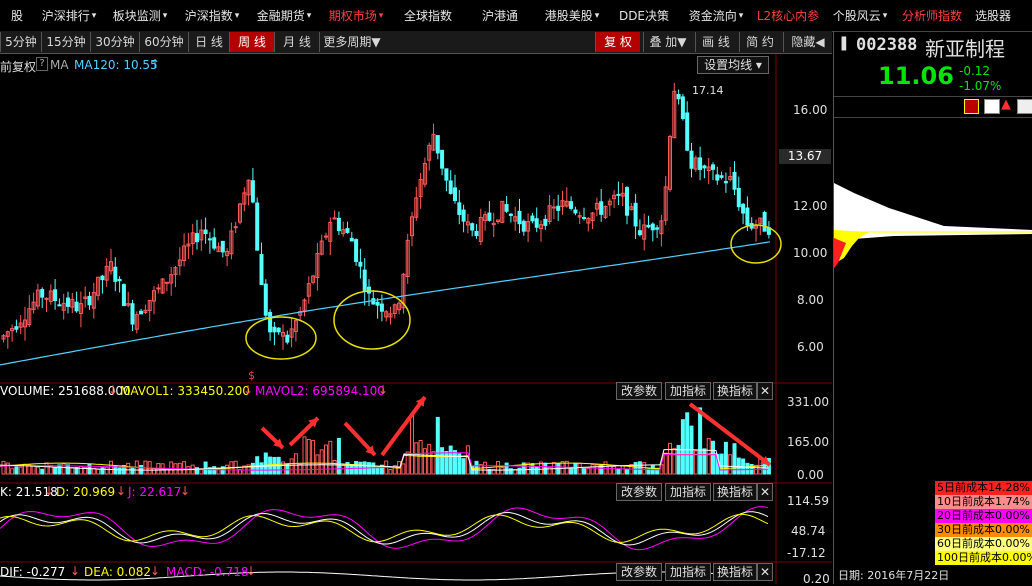 This screenshot has width=1032, height=586. What do you see at coordinates (237, 15) in the screenshot?
I see `chevron-down-icon: ▾` at bounding box center [237, 15].